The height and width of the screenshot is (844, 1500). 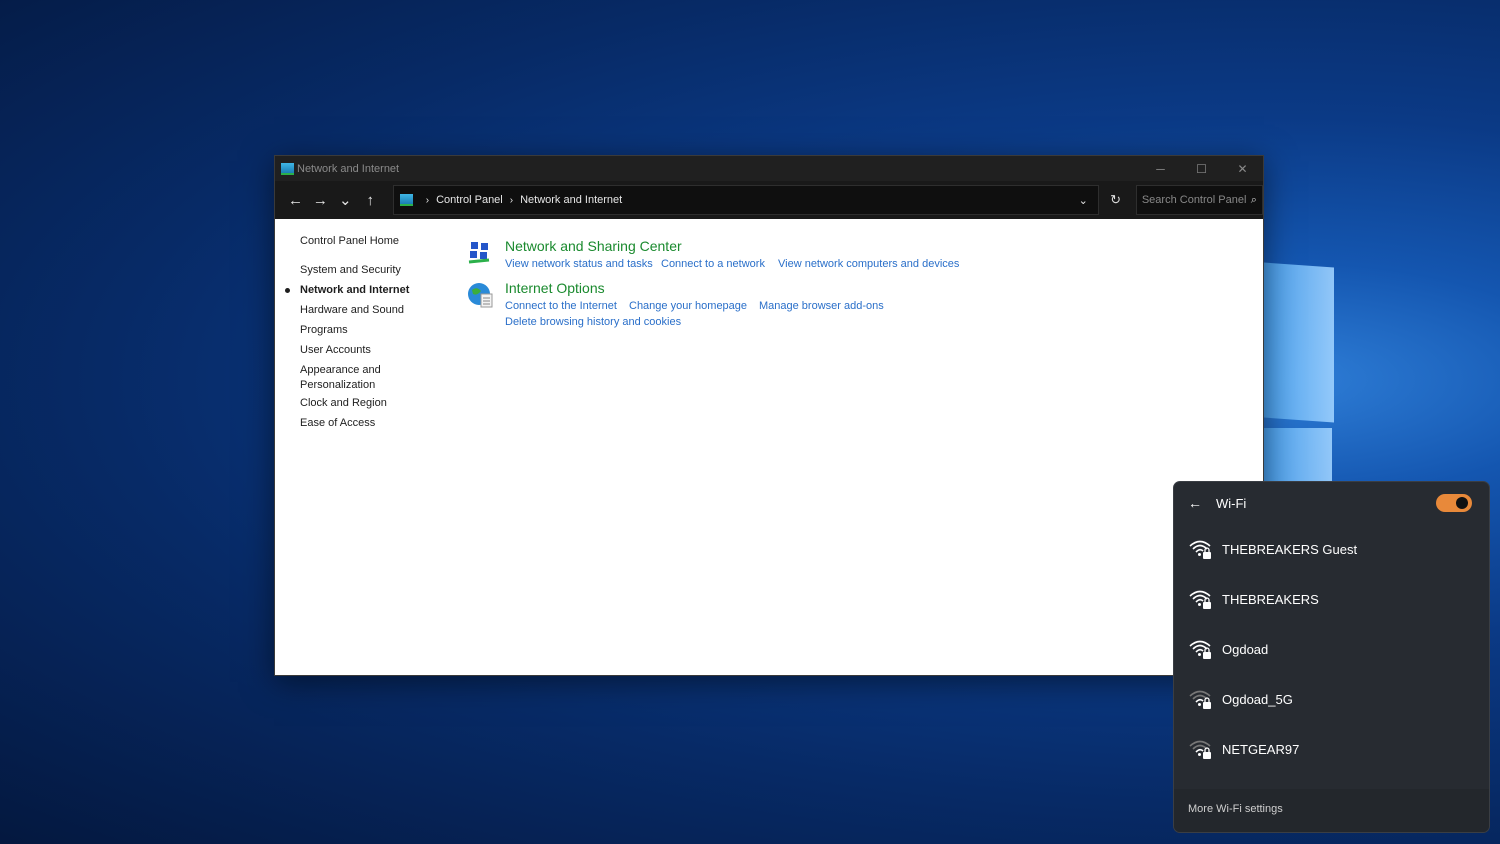 What do you see at coordinates (1253, 199) in the screenshot?
I see `search-icon: ⌕` at bounding box center [1253, 199].